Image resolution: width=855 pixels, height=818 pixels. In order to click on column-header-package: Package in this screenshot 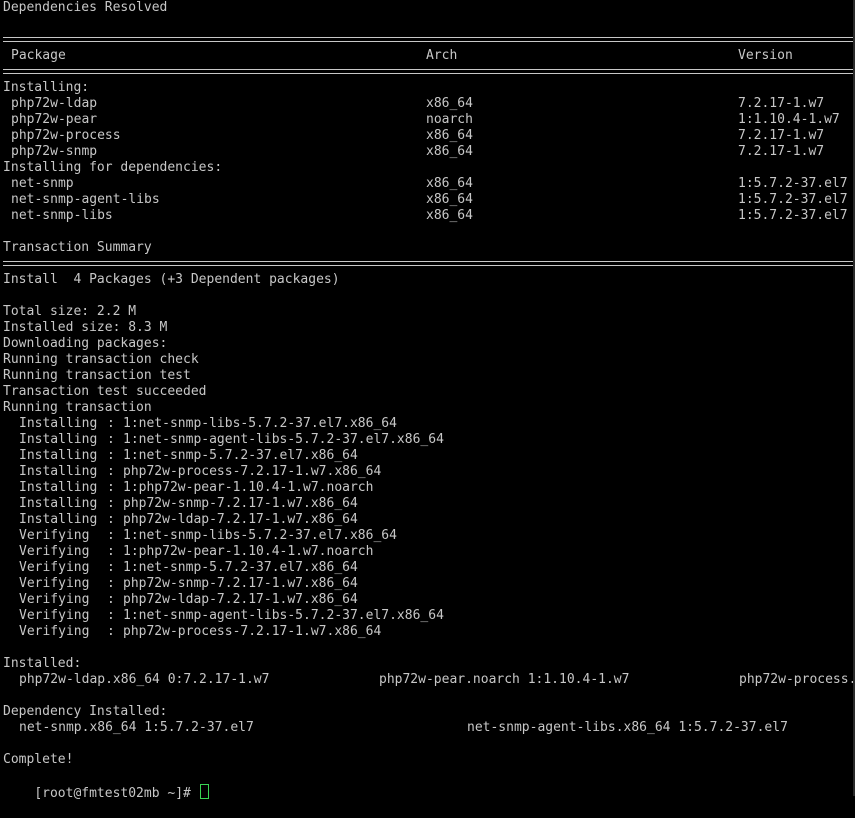, I will do `click(38, 55)`.